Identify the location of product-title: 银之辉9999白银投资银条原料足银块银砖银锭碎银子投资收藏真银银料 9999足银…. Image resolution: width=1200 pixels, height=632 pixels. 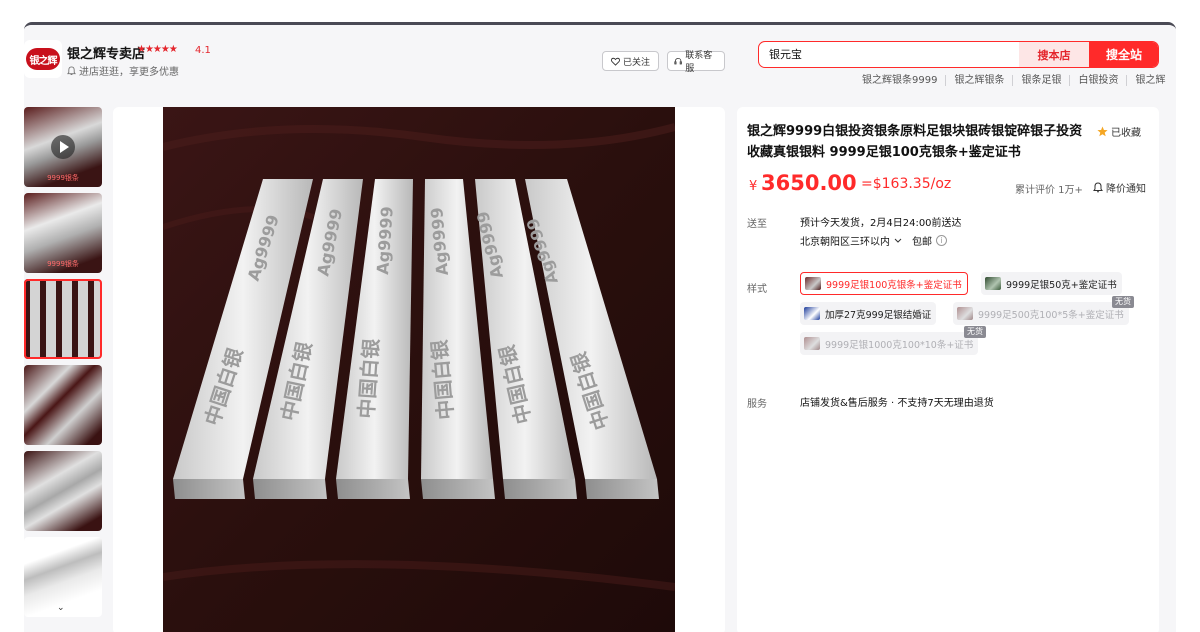
(915, 142).